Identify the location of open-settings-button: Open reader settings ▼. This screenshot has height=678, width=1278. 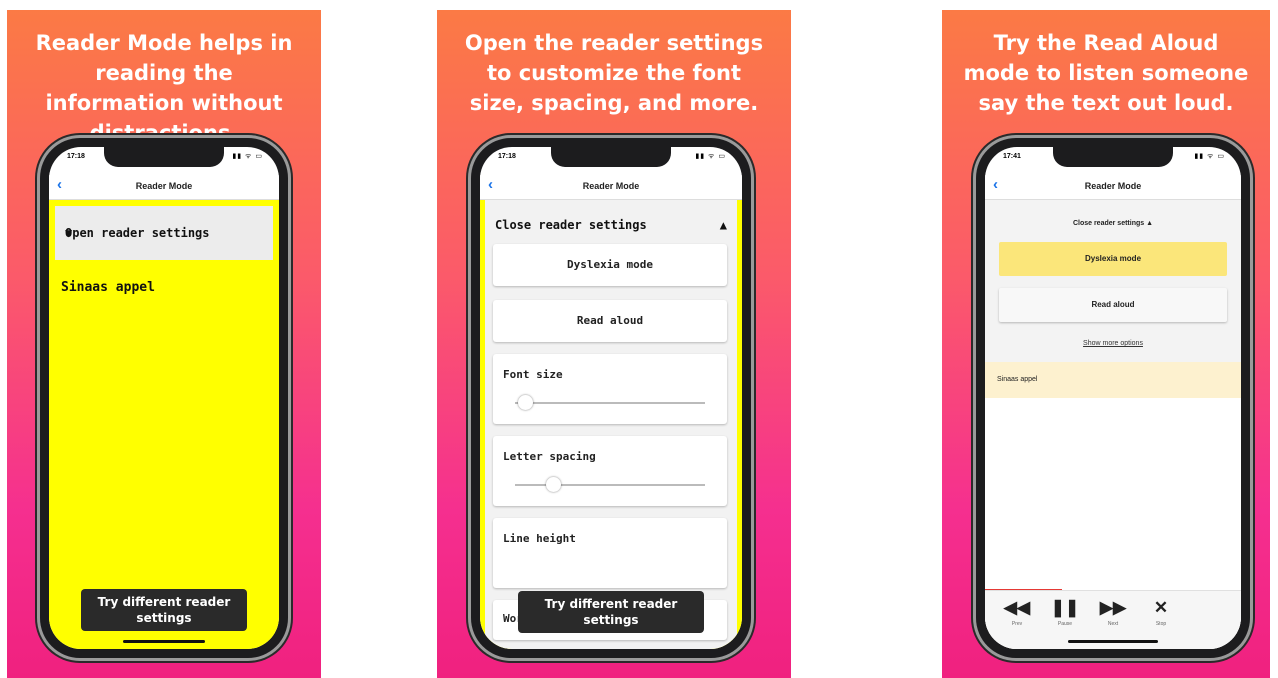
(164, 233).